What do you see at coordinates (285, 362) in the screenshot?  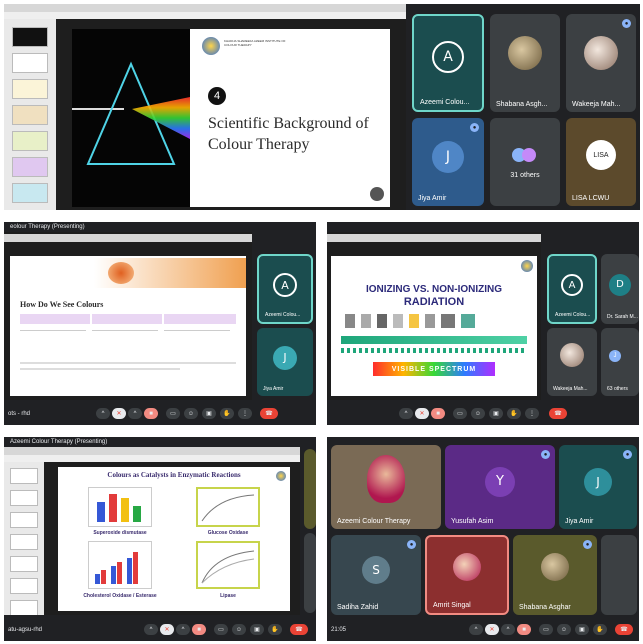 I see `participant-tile: J Jiya Amir` at bounding box center [285, 362].